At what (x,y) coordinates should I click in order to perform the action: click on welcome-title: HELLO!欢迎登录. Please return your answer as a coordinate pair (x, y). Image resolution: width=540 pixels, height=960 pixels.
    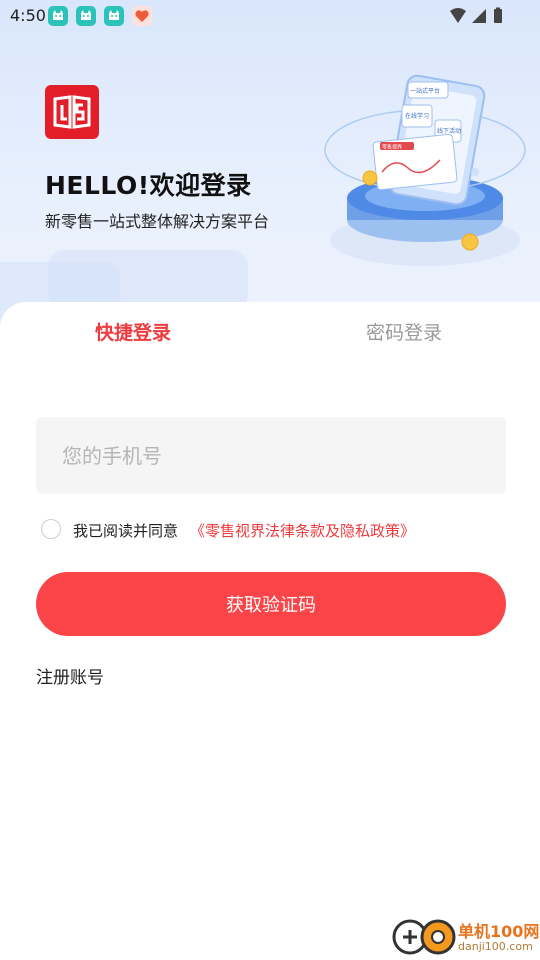
    Looking at the image, I should click on (148, 185).